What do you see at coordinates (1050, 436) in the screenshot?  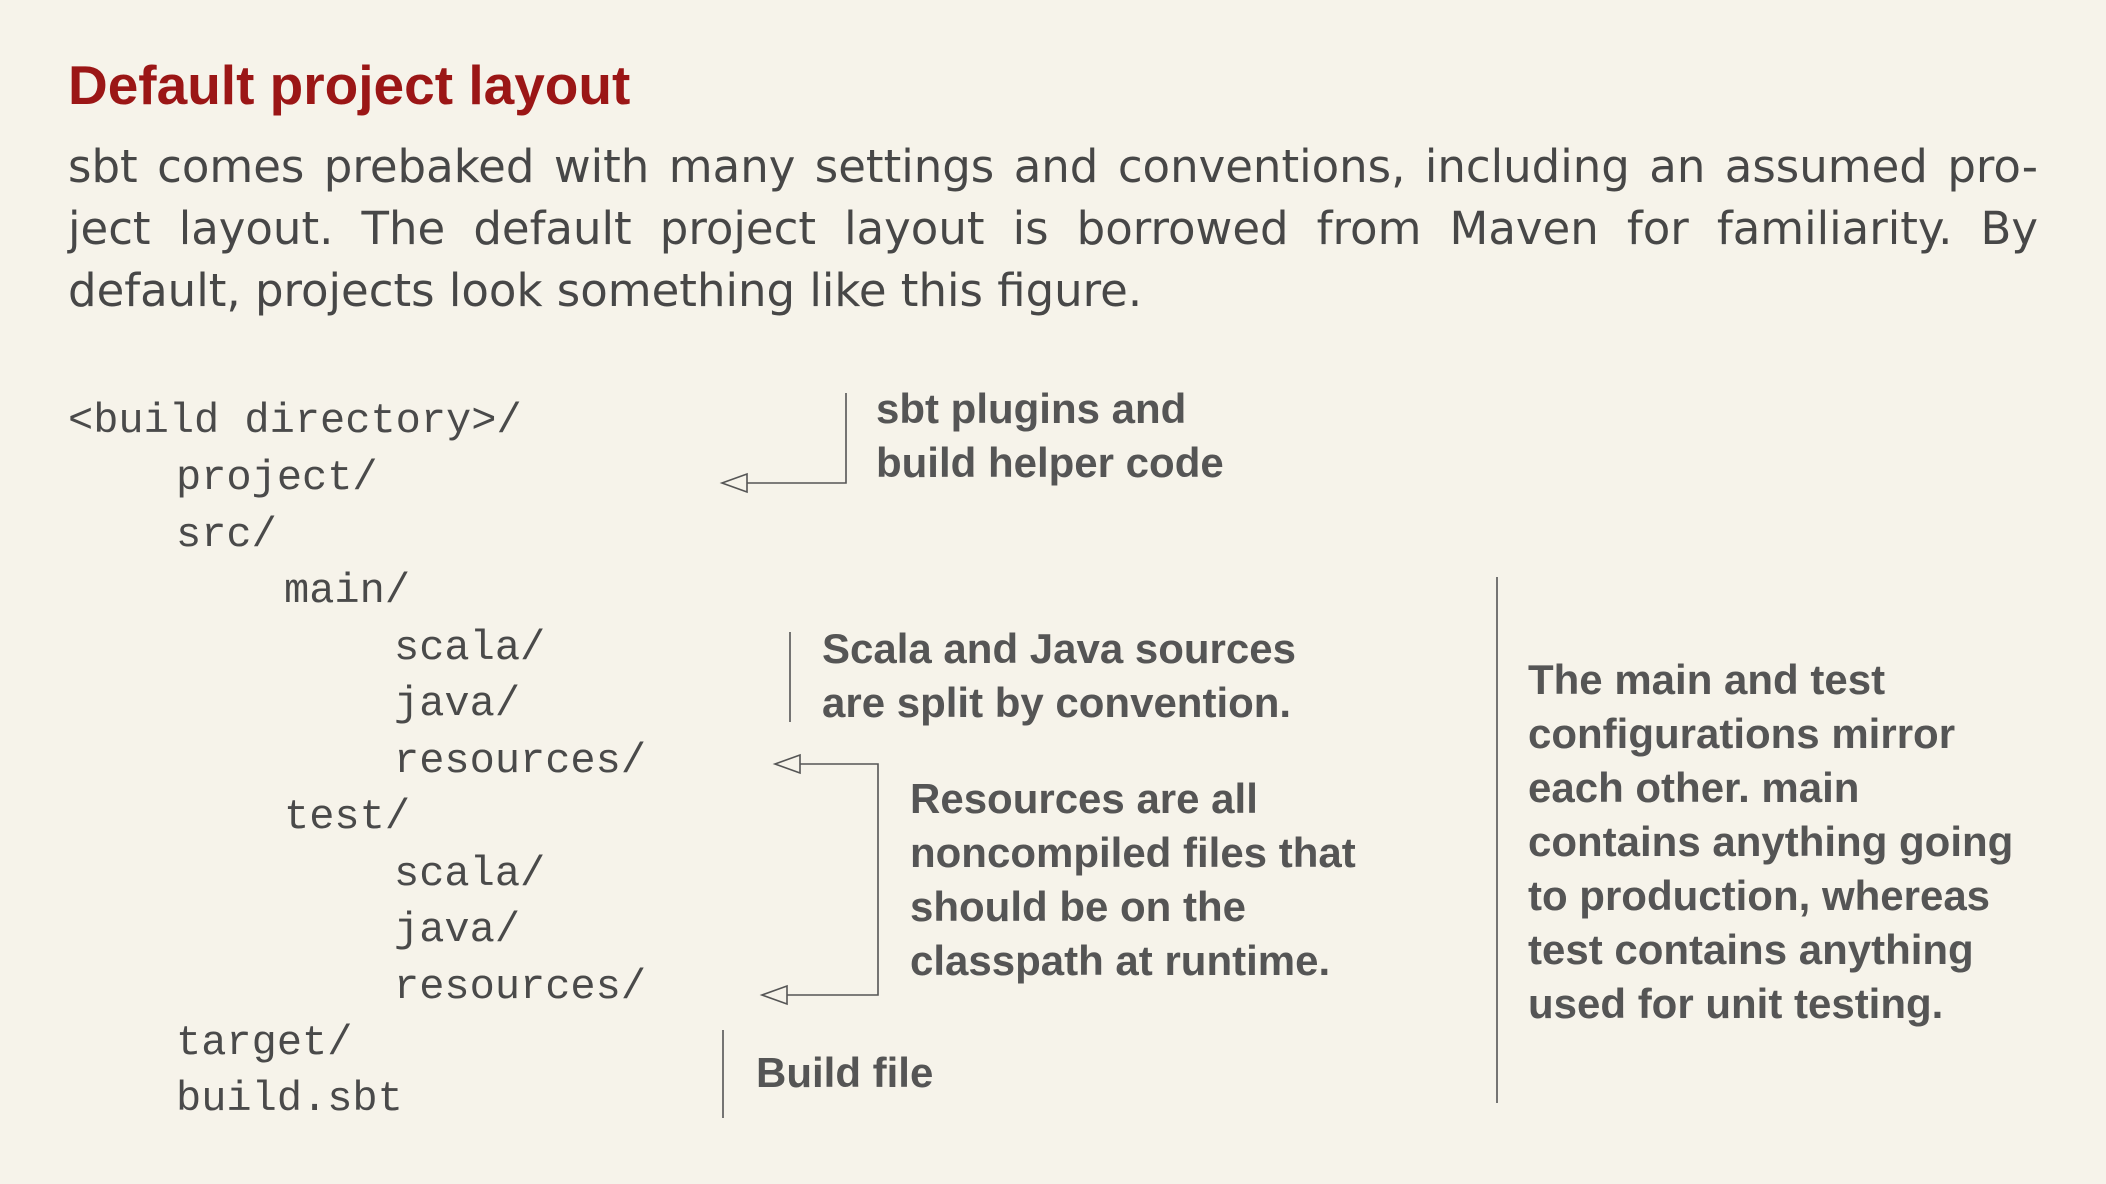 I see `plugins-annotation: sbt plugins and build helper code` at bounding box center [1050, 436].